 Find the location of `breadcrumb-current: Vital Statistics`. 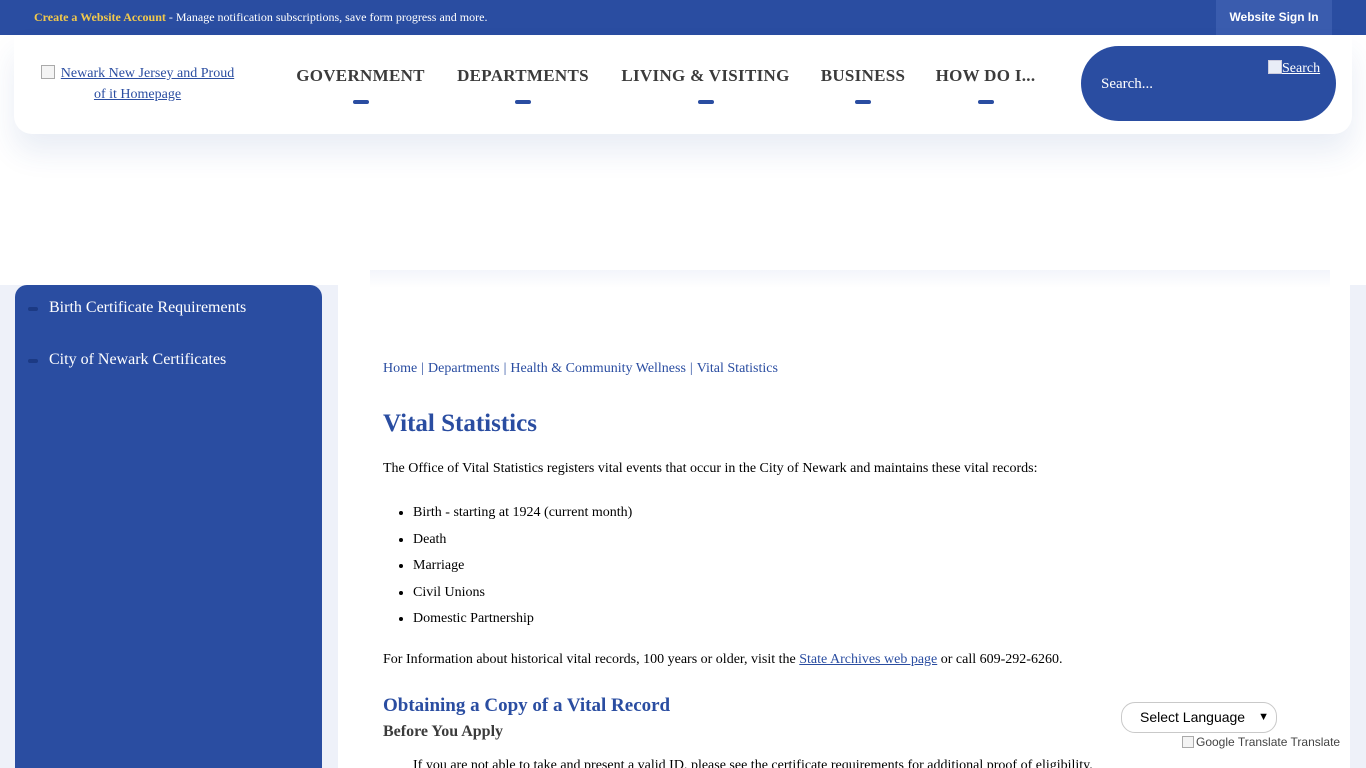

breadcrumb-current: Vital Statistics is located at coordinates (737, 368).